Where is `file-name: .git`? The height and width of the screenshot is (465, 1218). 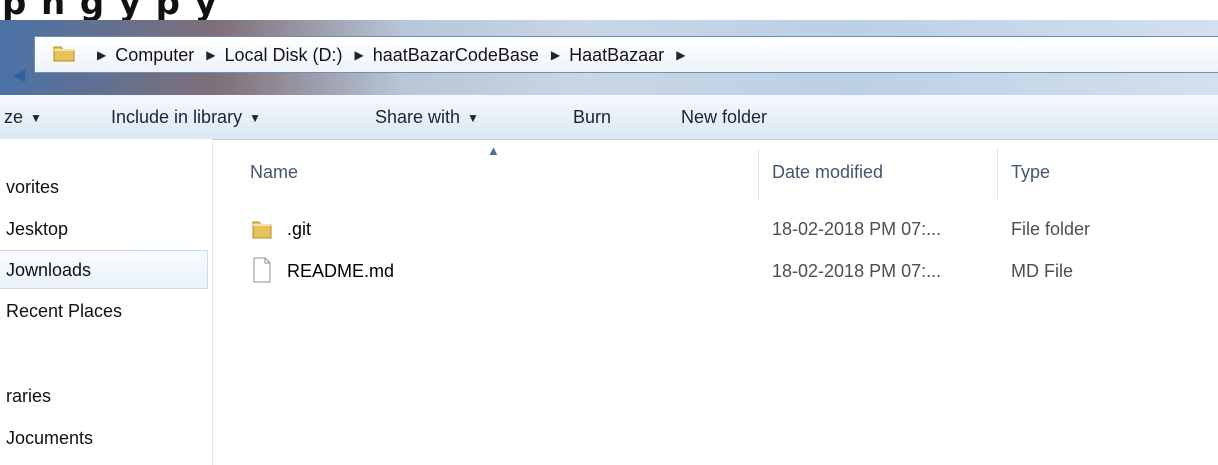 file-name: .git is located at coordinates (299, 229).